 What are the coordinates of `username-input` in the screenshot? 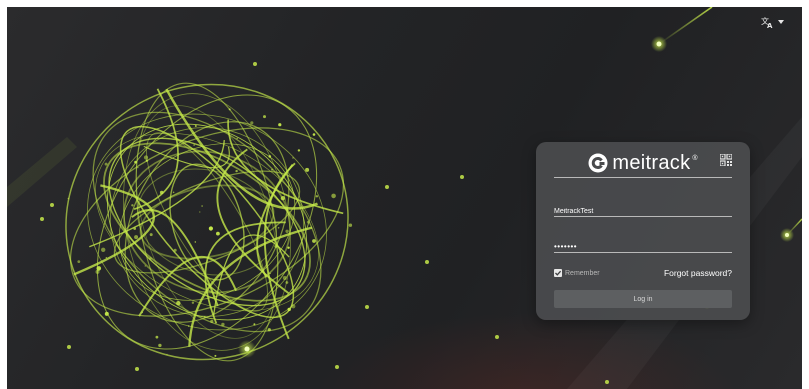 It's located at (643, 211).